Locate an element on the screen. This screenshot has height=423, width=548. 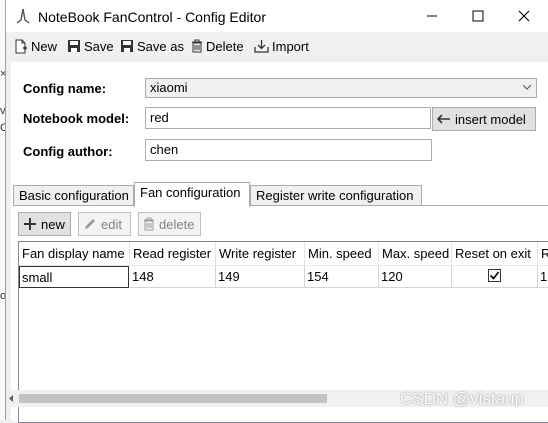
cell-read-register: 148 is located at coordinates (173, 277).